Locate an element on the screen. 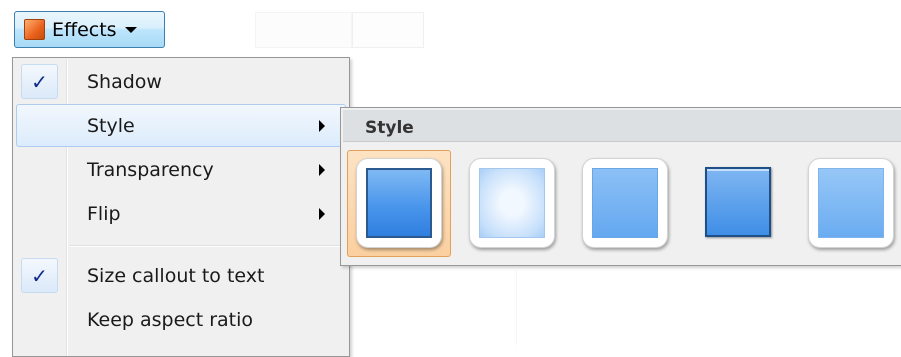 This screenshot has width=901, height=357. effects-button-label: Effects is located at coordinates (84, 29).